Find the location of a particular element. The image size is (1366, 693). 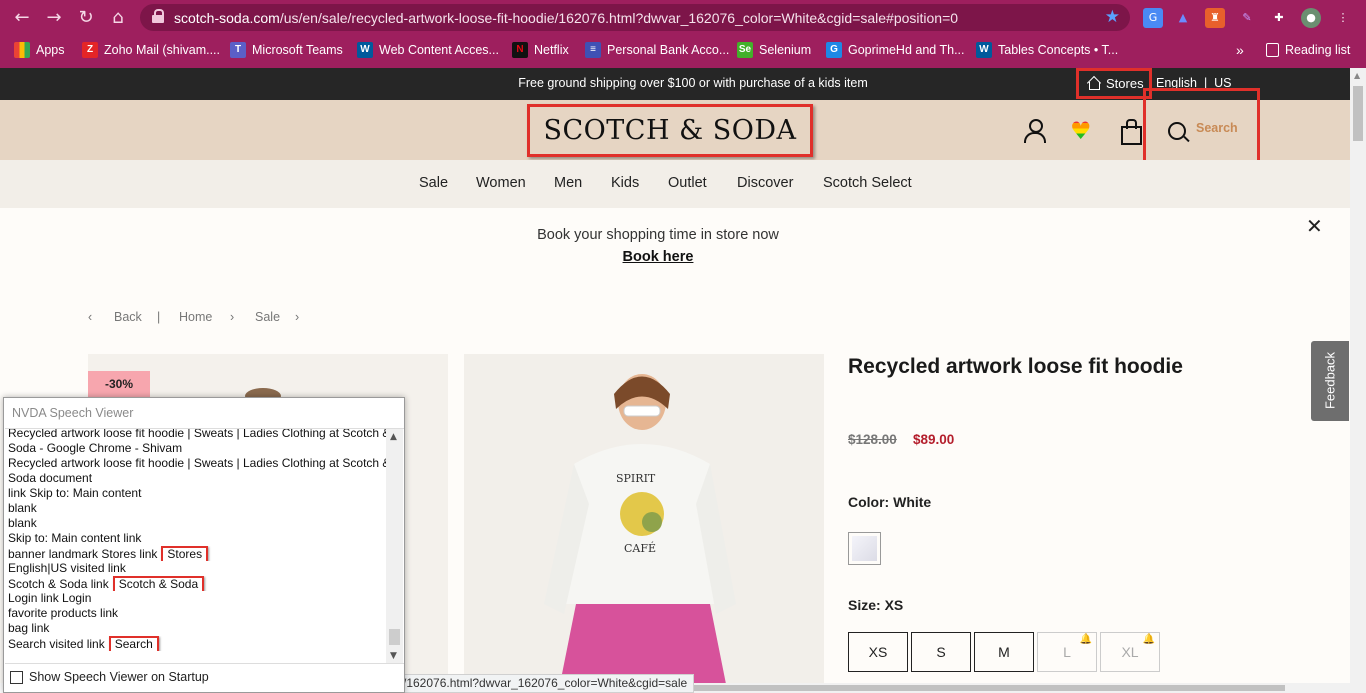

speech-line: bag link is located at coordinates (197, 628).